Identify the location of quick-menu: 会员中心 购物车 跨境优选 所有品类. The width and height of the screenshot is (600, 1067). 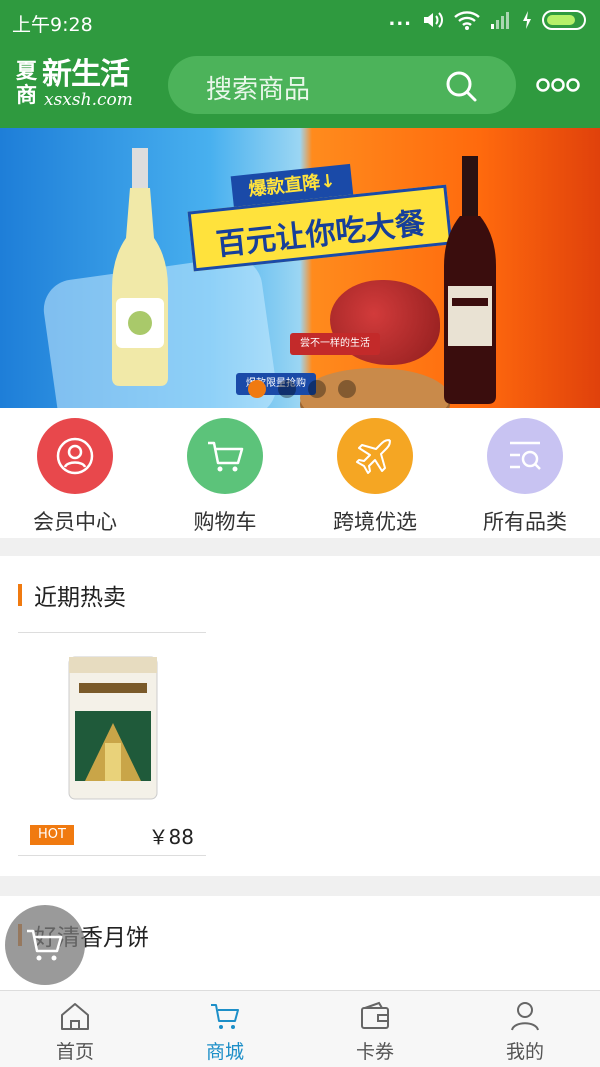
(300, 473).